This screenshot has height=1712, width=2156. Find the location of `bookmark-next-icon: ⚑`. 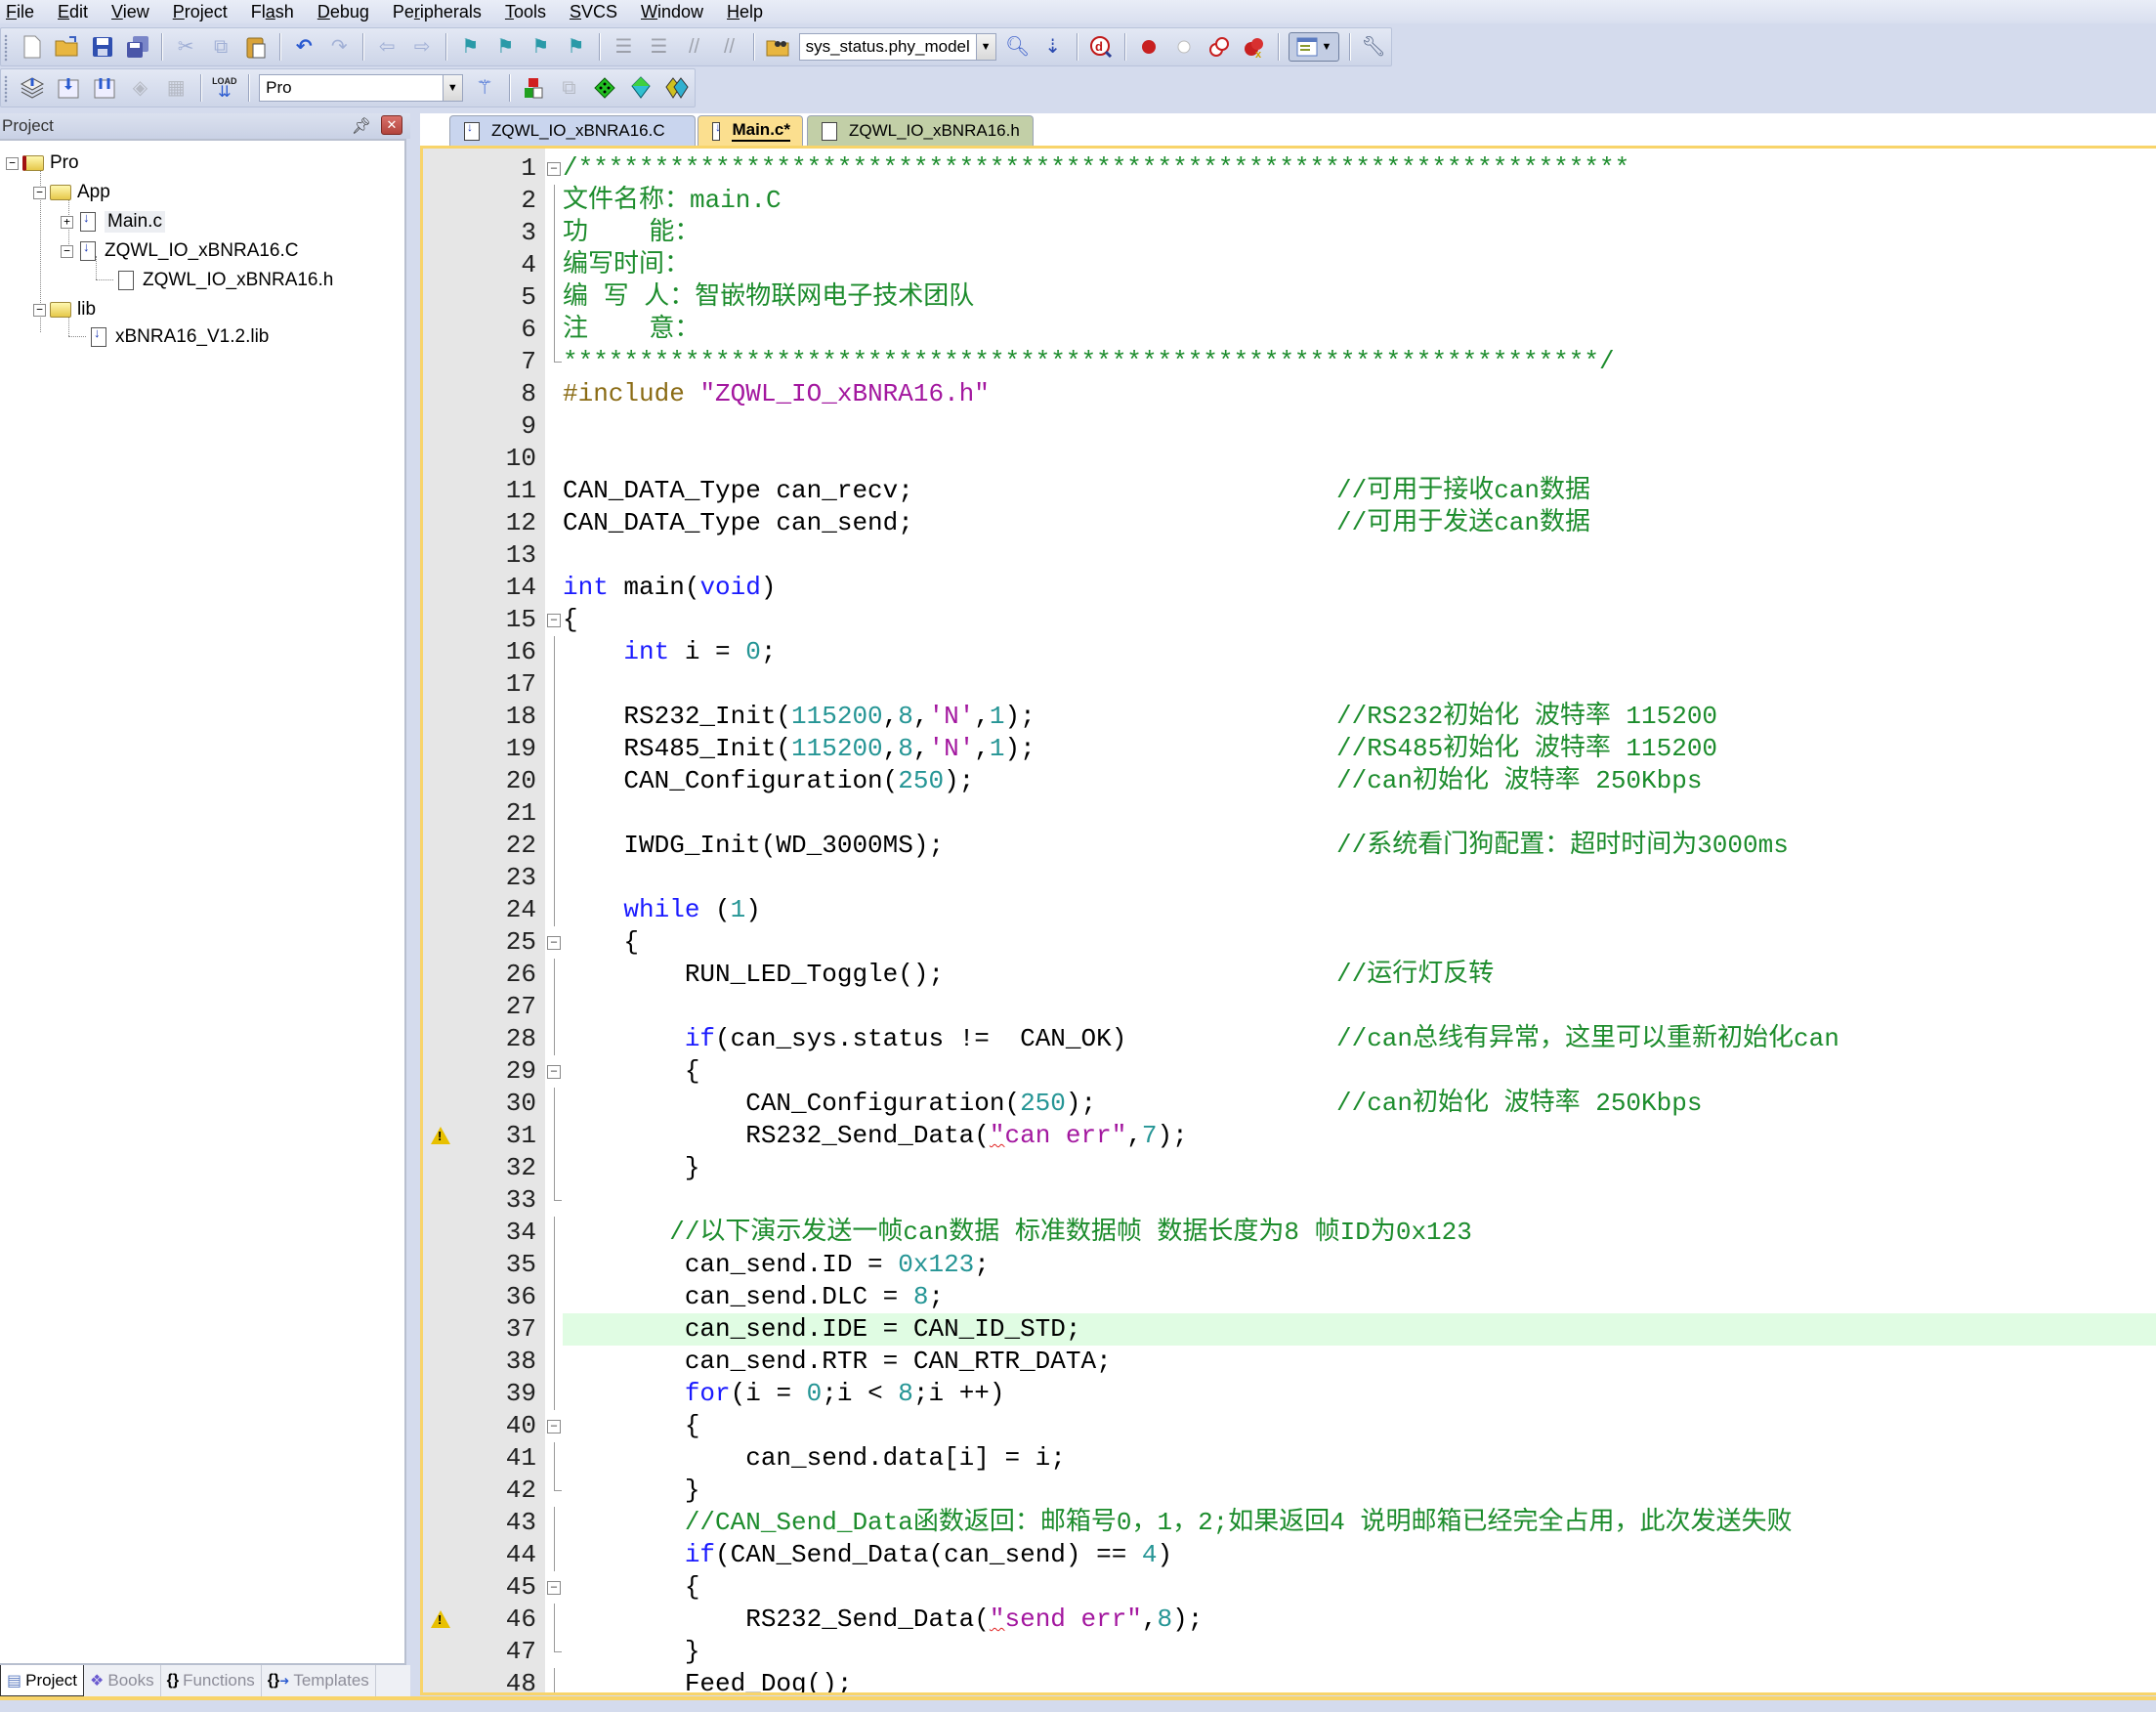

bookmark-next-icon: ⚑ is located at coordinates (540, 47).